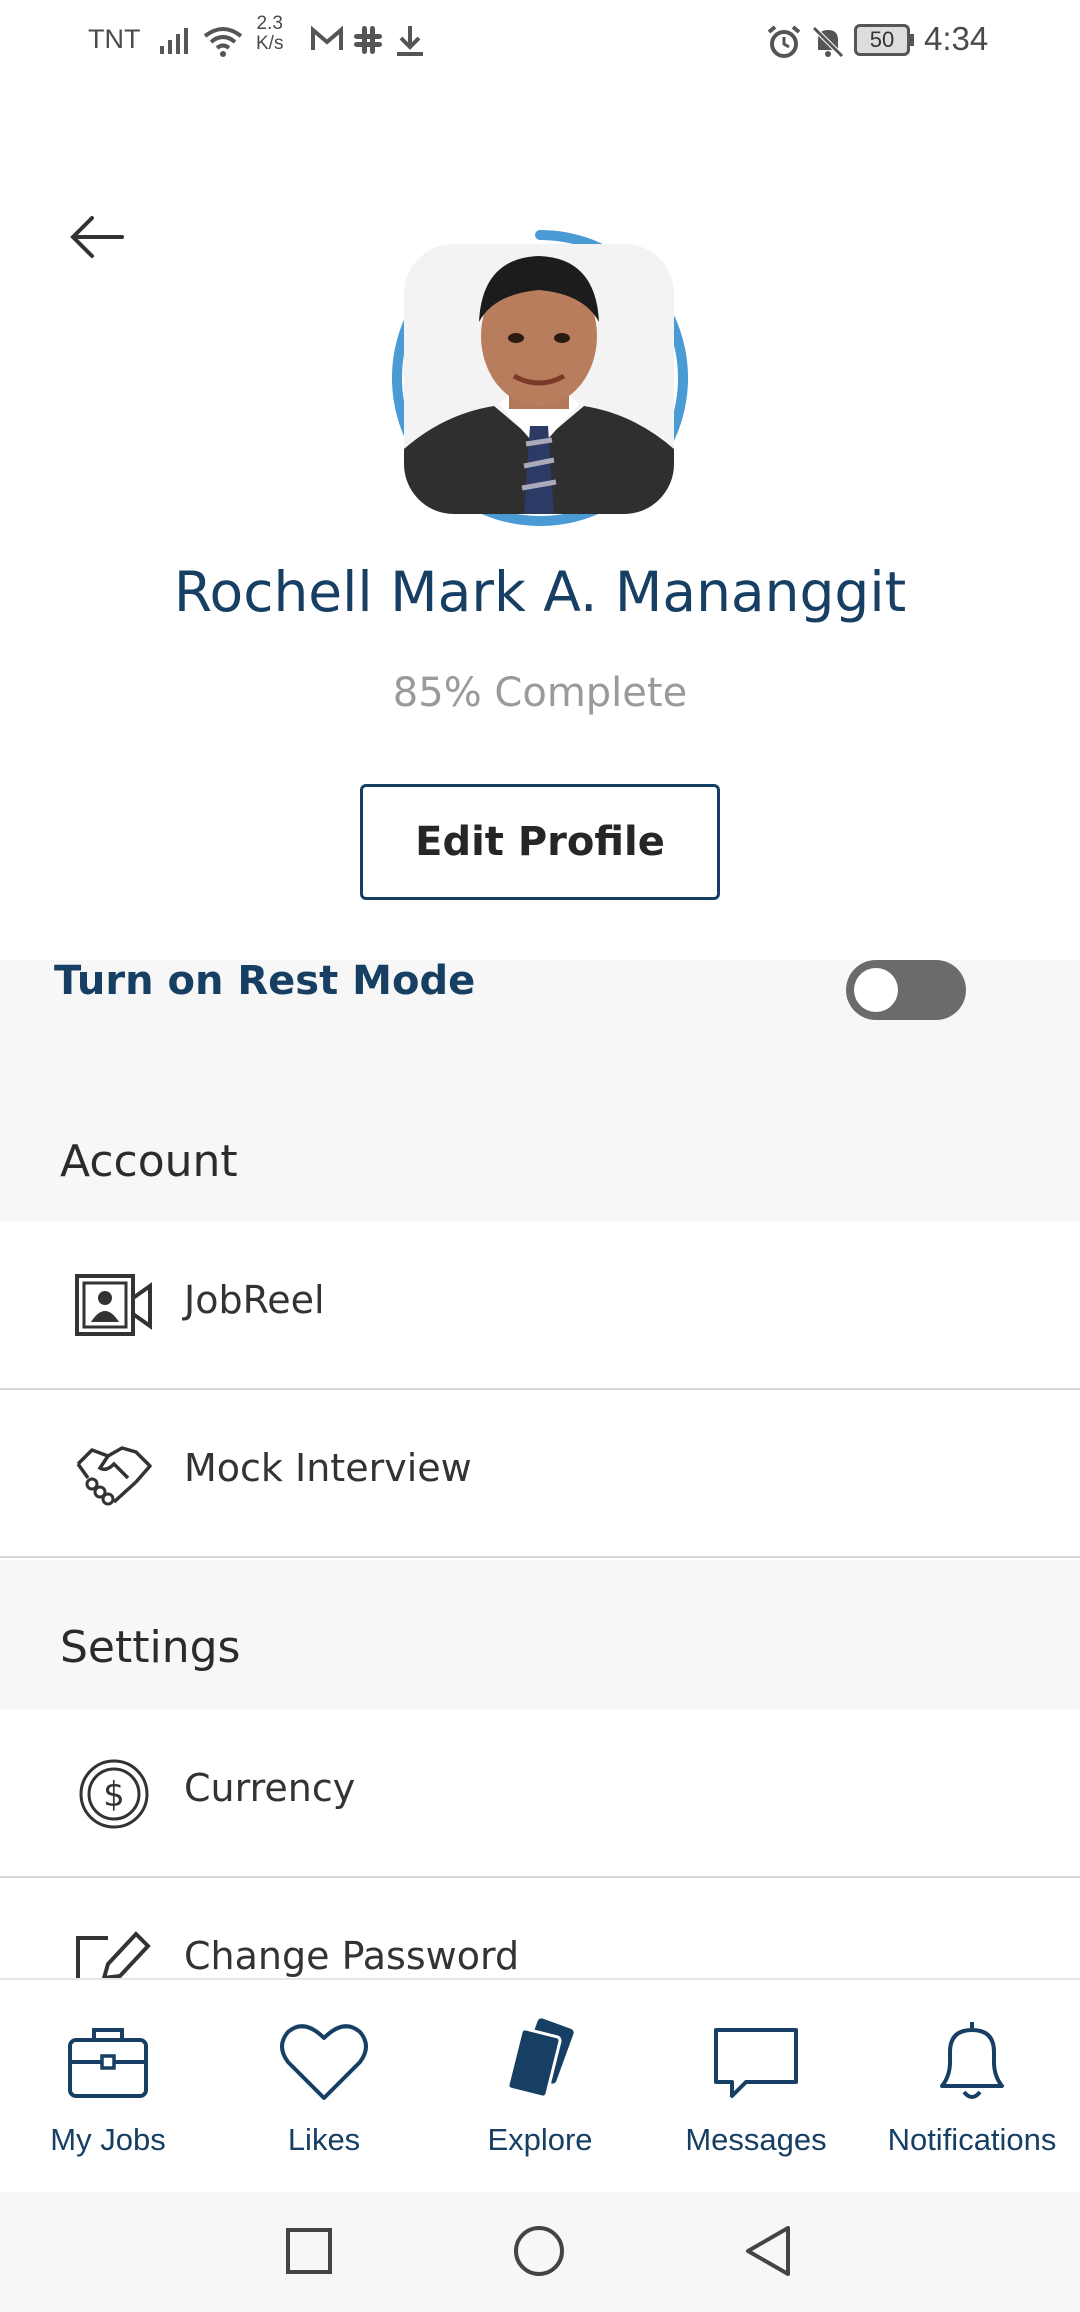 This screenshot has height=2312, width=1080. Describe the element at coordinates (410, 41) in the screenshot. I see `download-icon` at that location.